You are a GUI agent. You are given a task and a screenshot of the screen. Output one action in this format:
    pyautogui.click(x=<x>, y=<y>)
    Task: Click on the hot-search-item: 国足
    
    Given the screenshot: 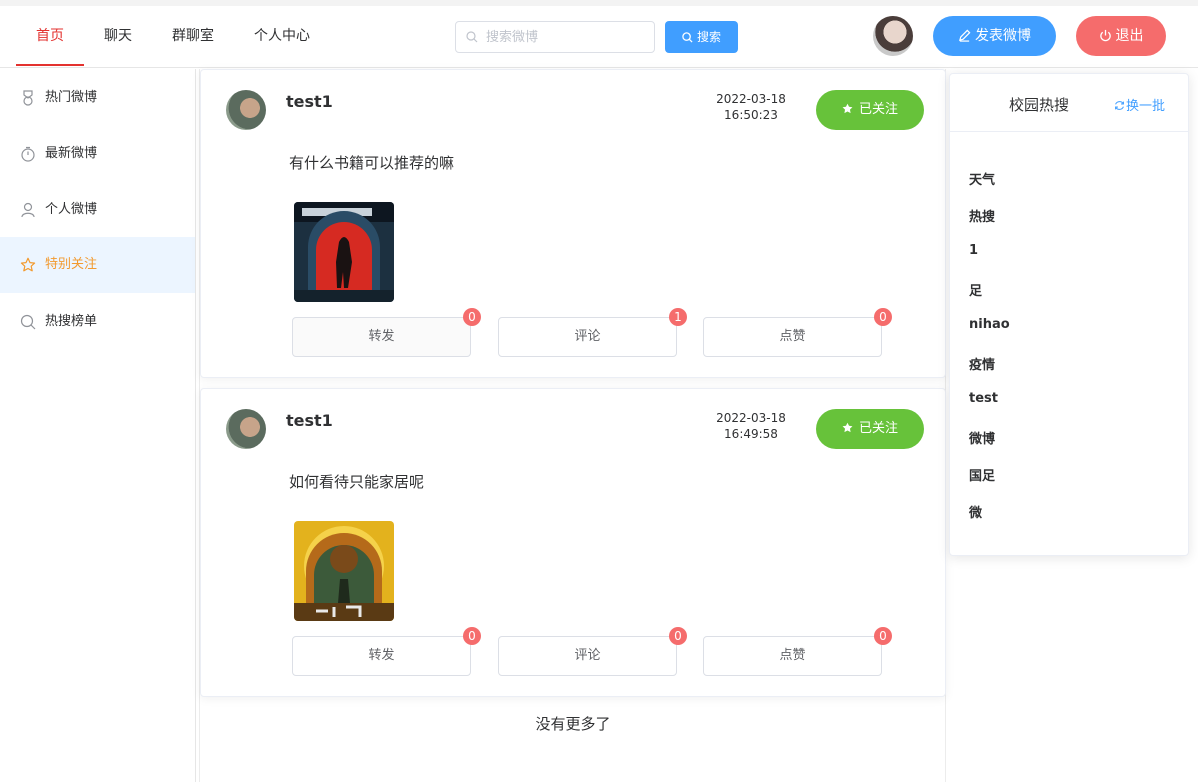 What is the action you would take?
    pyautogui.click(x=982, y=474)
    